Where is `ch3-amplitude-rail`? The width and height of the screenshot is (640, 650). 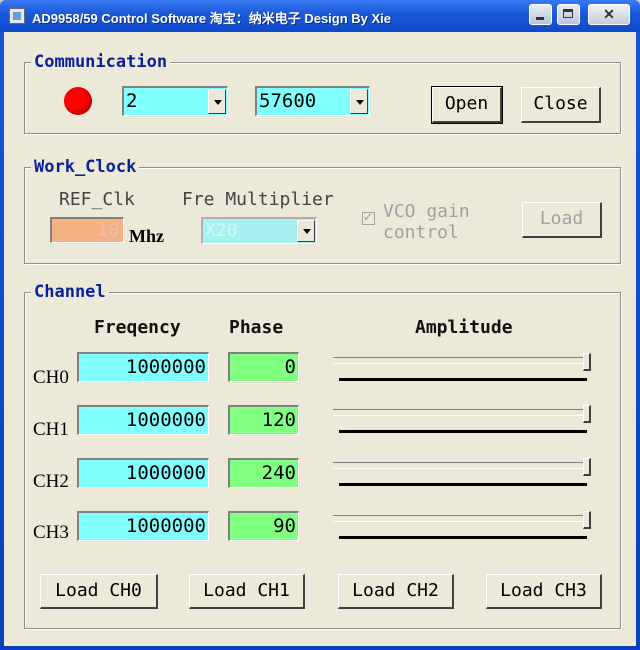 ch3-amplitude-rail is located at coordinates (459, 518).